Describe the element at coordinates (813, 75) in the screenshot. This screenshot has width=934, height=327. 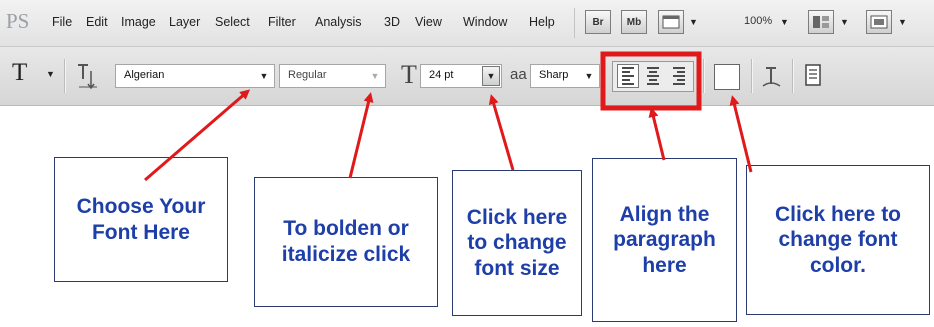
I see `panel-toggle-icon` at that location.